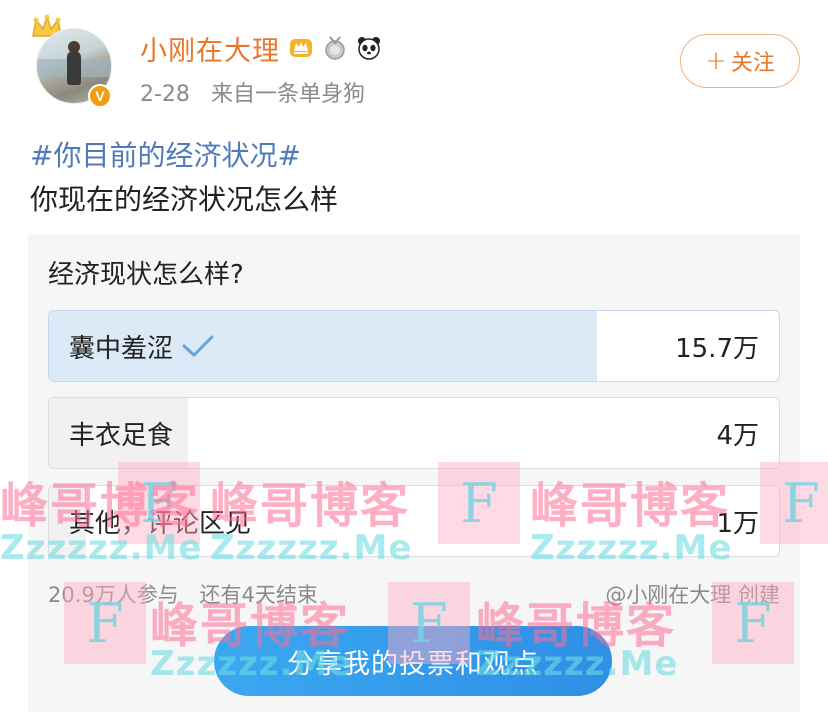 The height and width of the screenshot is (712, 828). Describe the element at coordinates (413, 661) in the screenshot. I see `share-vote-button: 分享我的投票和观点` at that location.